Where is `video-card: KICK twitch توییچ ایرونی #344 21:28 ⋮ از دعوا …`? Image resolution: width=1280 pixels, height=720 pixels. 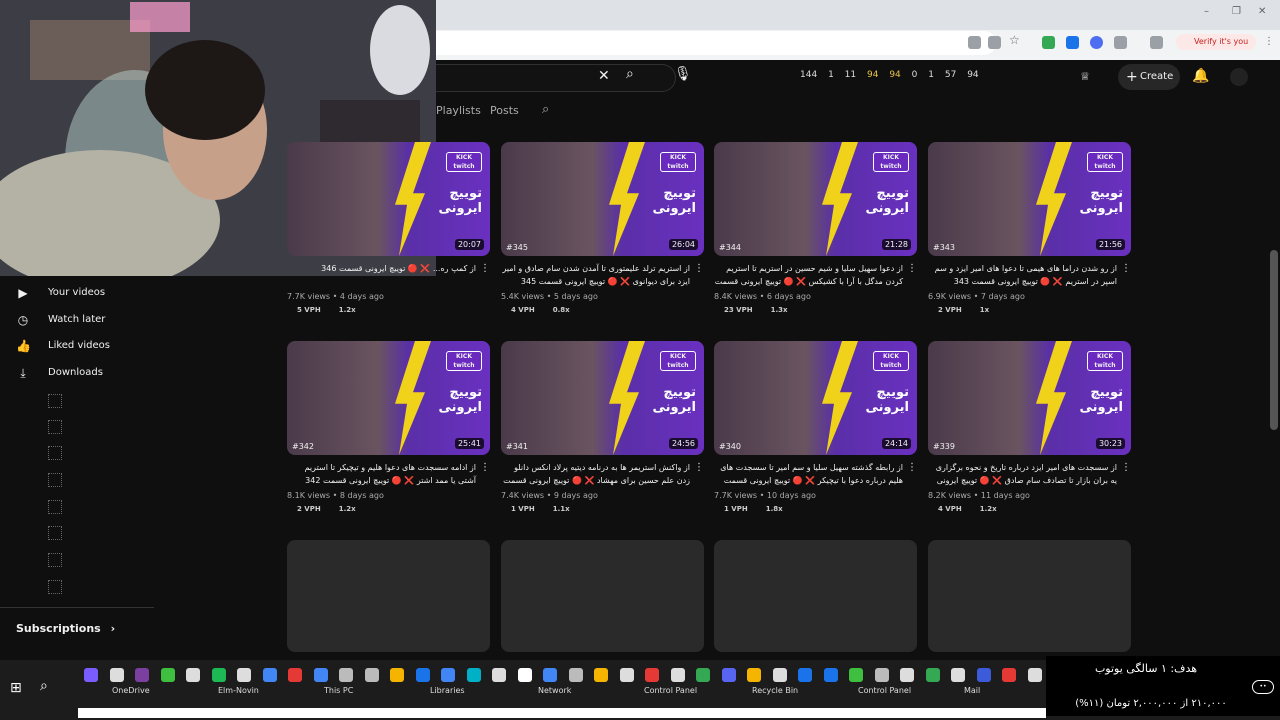
video-card: KICK twitch توییچ ایرونی #344 21:28 ⋮ از دعوا … is located at coordinates (815, 228).